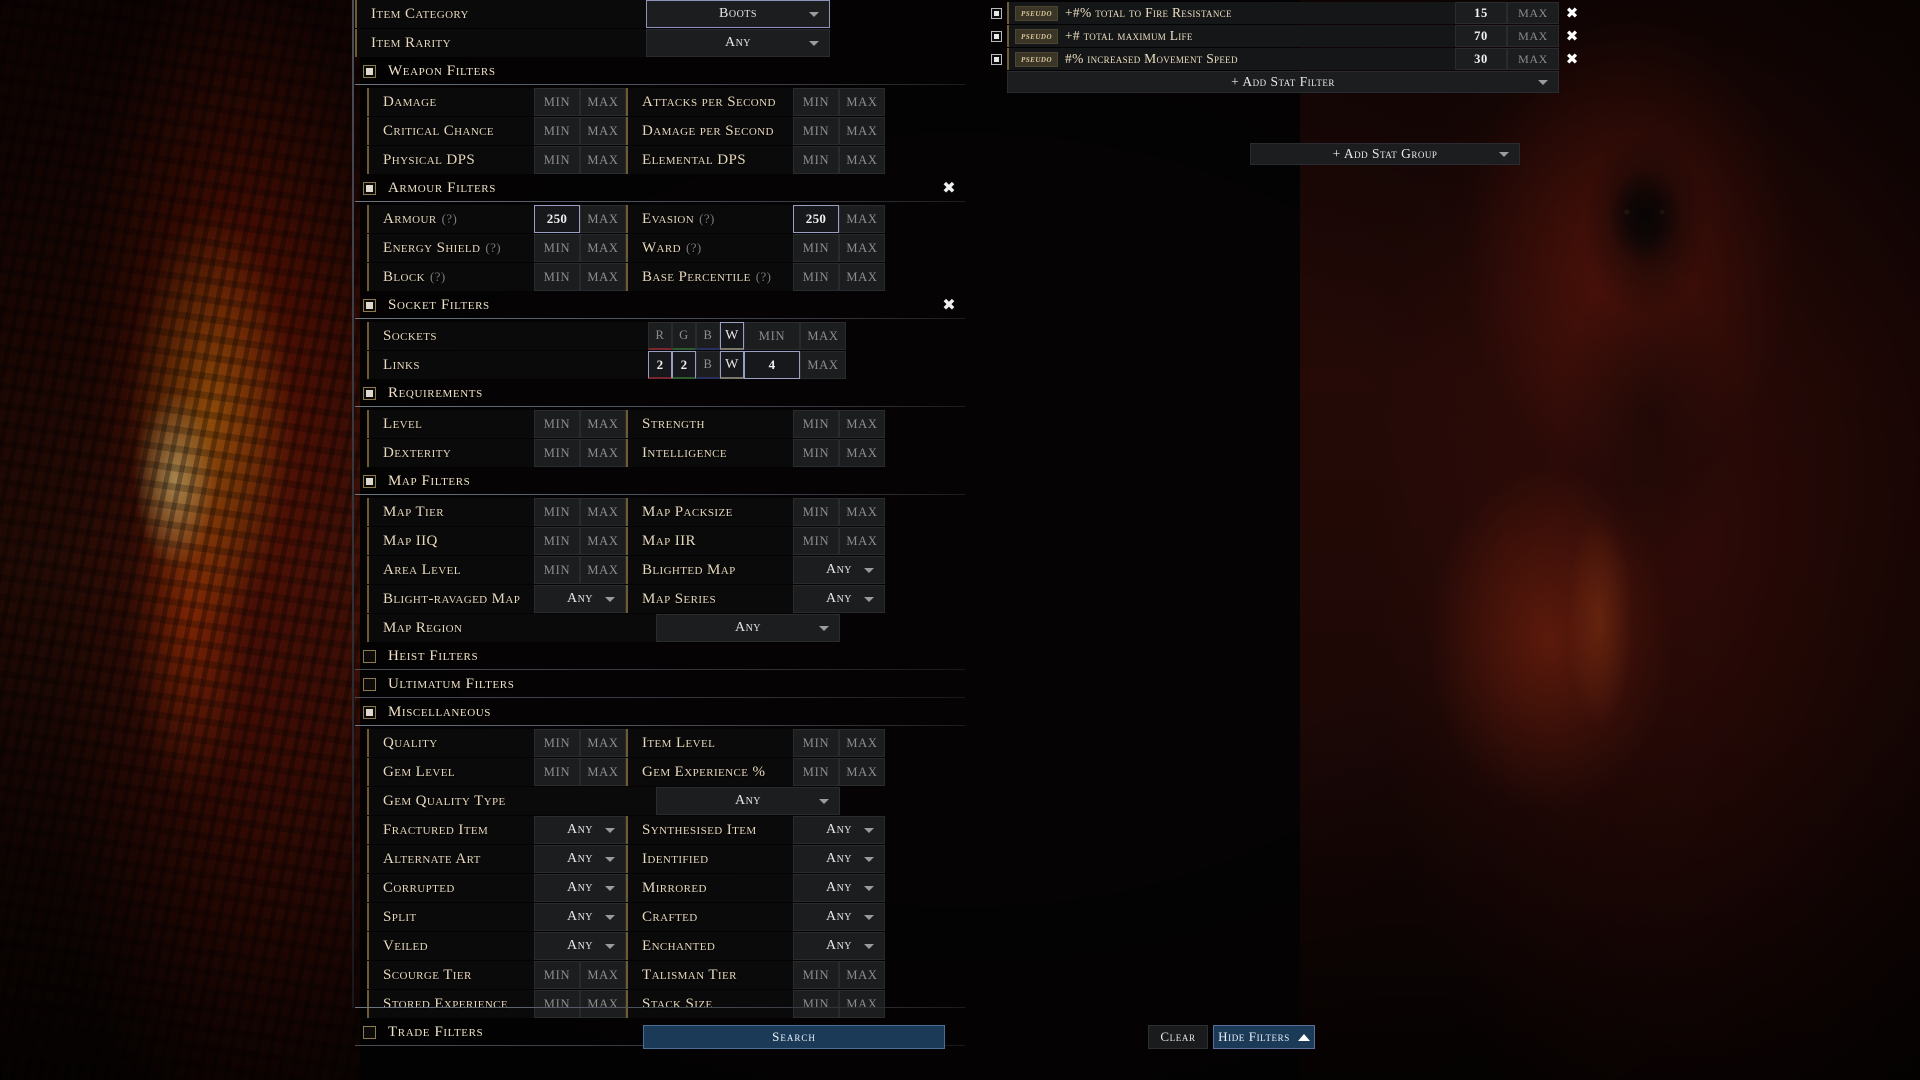 The height and width of the screenshot is (1080, 1920). Describe the element at coordinates (684, 336) in the screenshot. I see `input-sockets-socket-g: G` at that location.